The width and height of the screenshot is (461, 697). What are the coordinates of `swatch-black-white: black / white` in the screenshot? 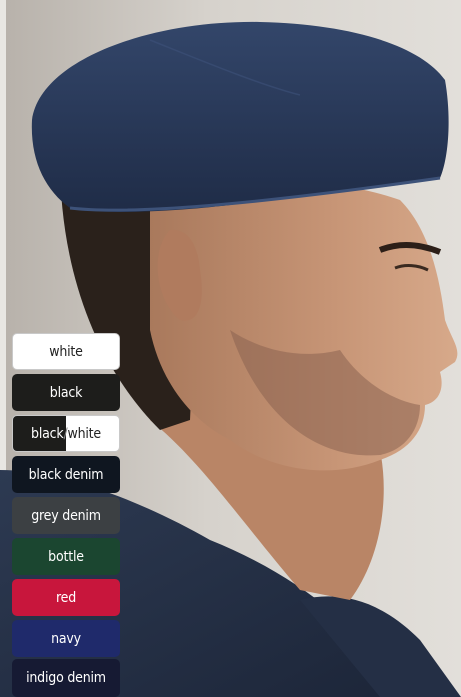 It's located at (66, 433).